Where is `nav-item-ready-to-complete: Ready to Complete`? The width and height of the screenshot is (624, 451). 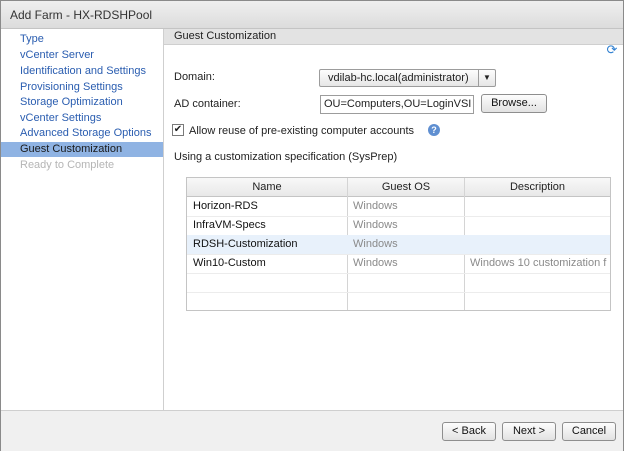
nav-item-ready-to-complete: Ready to Complete is located at coordinates (67, 165).